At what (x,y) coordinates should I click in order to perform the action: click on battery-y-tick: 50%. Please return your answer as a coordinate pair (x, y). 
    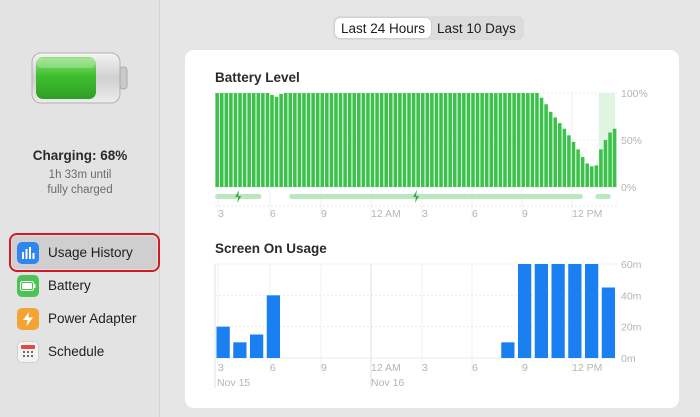
    Looking at the image, I should click on (631, 141).